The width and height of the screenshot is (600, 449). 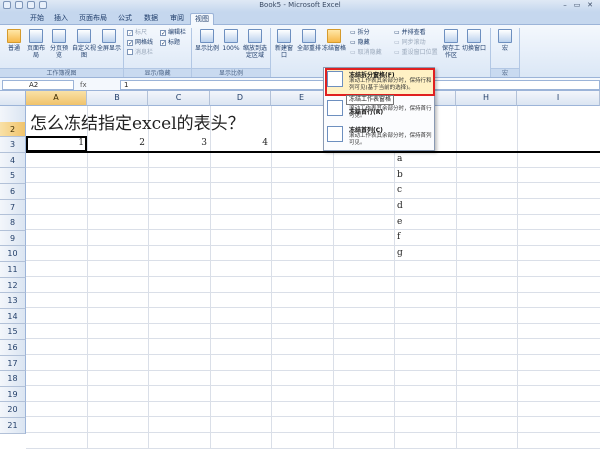 I want to click on save-workspace-button: 保存工作区, so click(x=451, y=44).